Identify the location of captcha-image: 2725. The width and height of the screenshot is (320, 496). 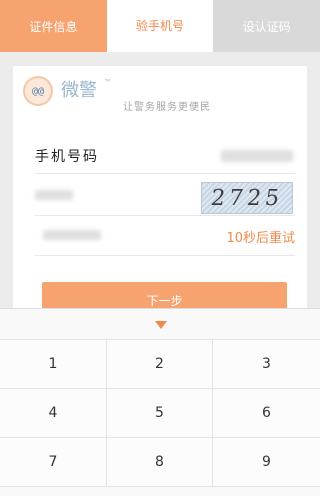
(247, 198).